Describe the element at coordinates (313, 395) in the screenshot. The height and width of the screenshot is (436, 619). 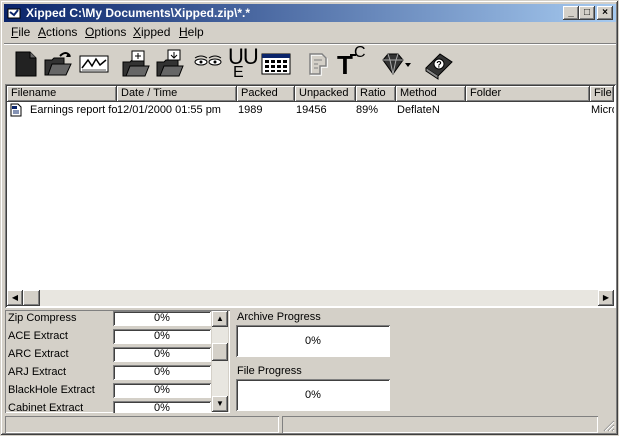
I see `file-progress-box: 0%` at that location.